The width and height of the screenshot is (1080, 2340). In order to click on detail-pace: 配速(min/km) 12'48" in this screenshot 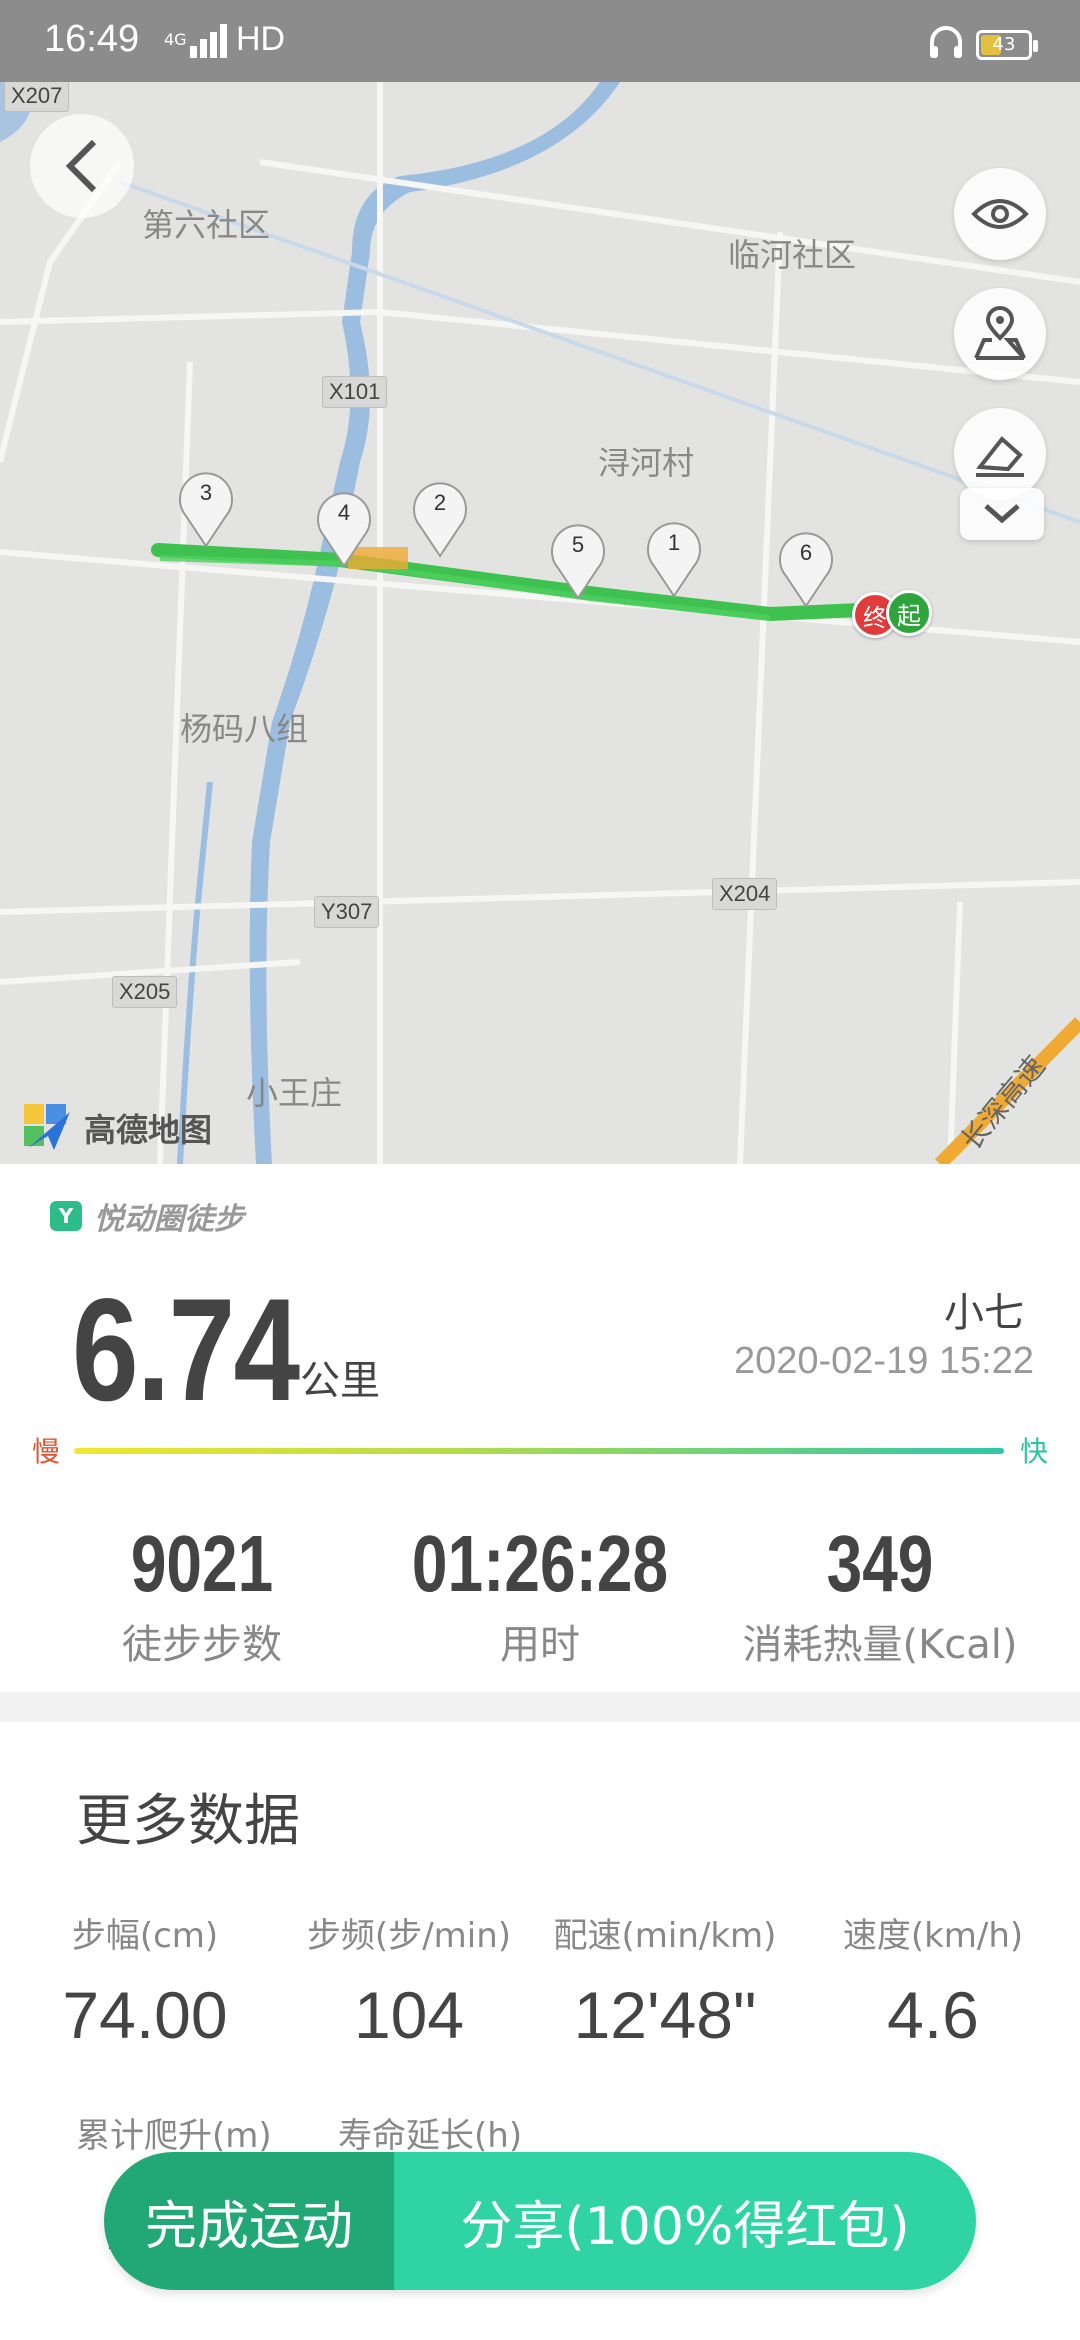, I will do `click(665, 1980)`.